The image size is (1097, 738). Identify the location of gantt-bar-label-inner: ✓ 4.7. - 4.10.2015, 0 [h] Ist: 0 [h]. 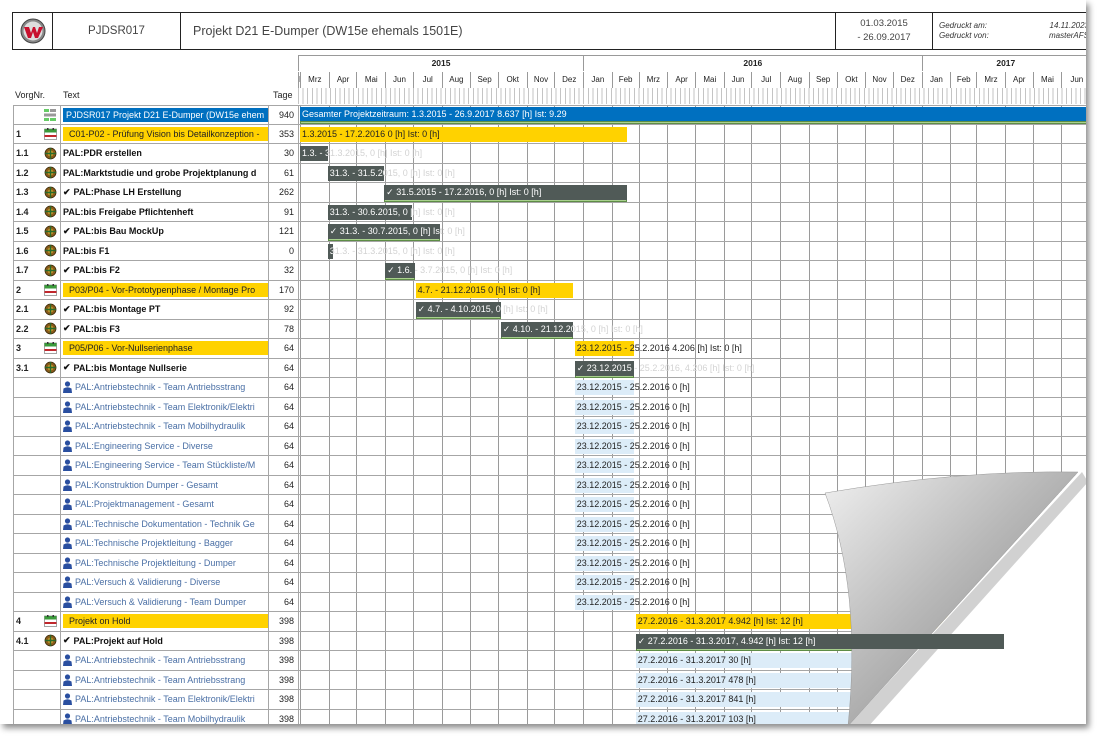
(459, 309).